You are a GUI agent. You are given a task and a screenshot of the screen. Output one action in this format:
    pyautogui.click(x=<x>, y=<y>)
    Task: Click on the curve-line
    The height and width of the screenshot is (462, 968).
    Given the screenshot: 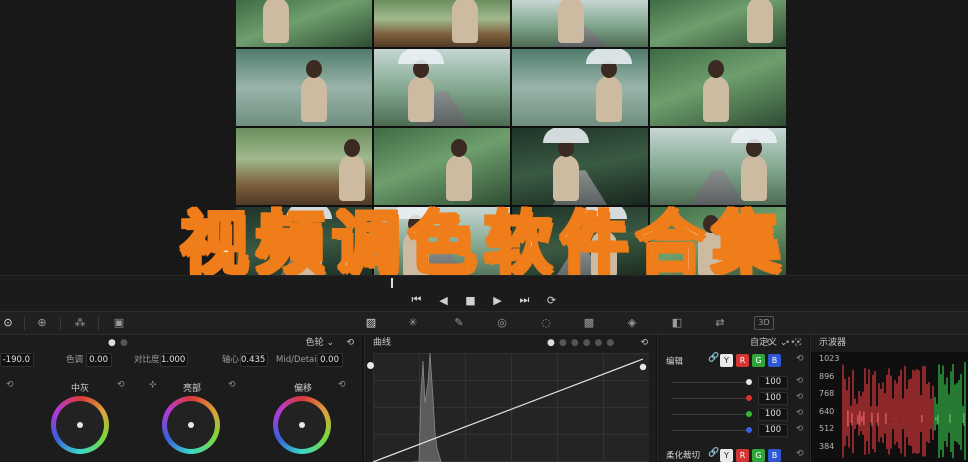 What is the action you would take?
    pyautogui.click(x=508, y=410)
    